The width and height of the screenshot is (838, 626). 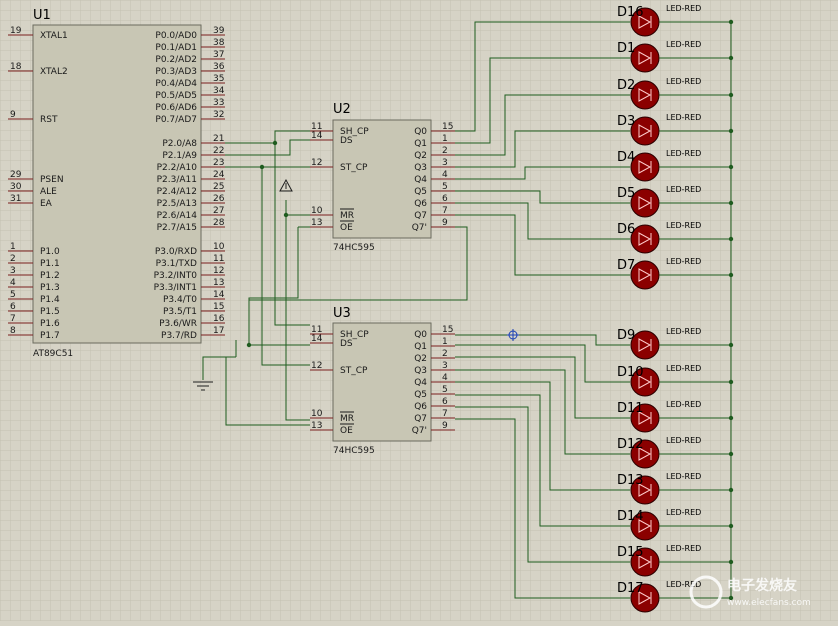 What do you see at coordinates (218, 55) in the screenshot?
I see `u1-pin-number: 37` at bounding box center [218, 55].